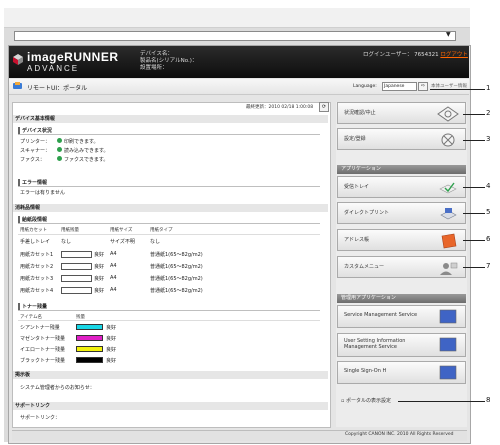 The width and height of the screenshot is (500, 445). What do you see at coordinates (401, 187) in the screenshot?
I see `inbox-button: 受信トレイ` at bounding box center [401, 187].